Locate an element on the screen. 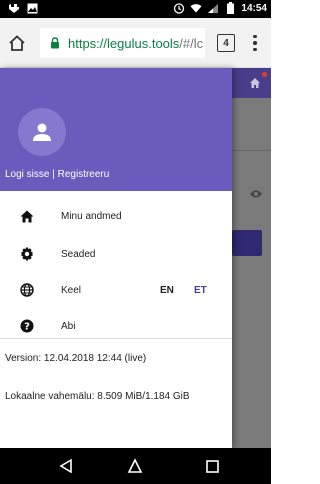 The height and width of the screenshot is (484, 320). person-icon is located at coordinates (42, 132).